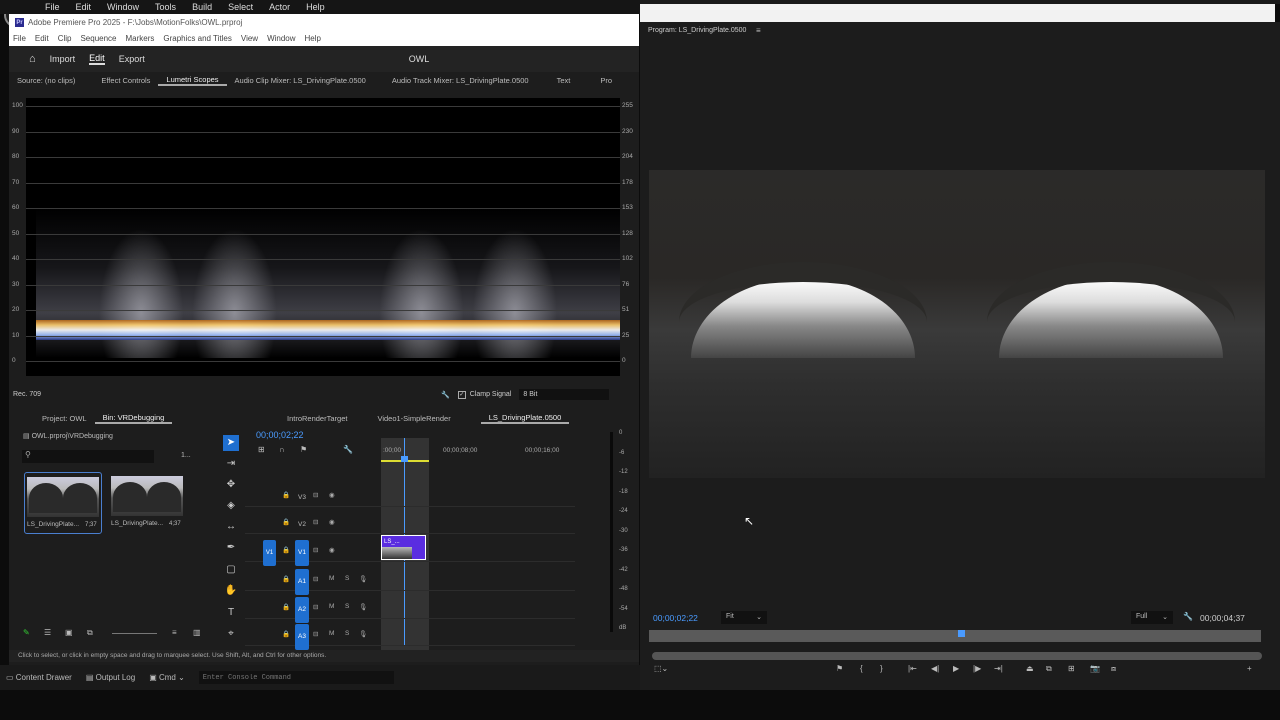  Describe the element at coordinates (1071, 668) in the screenshot. I see `insert-icon: ⊞` at that location.